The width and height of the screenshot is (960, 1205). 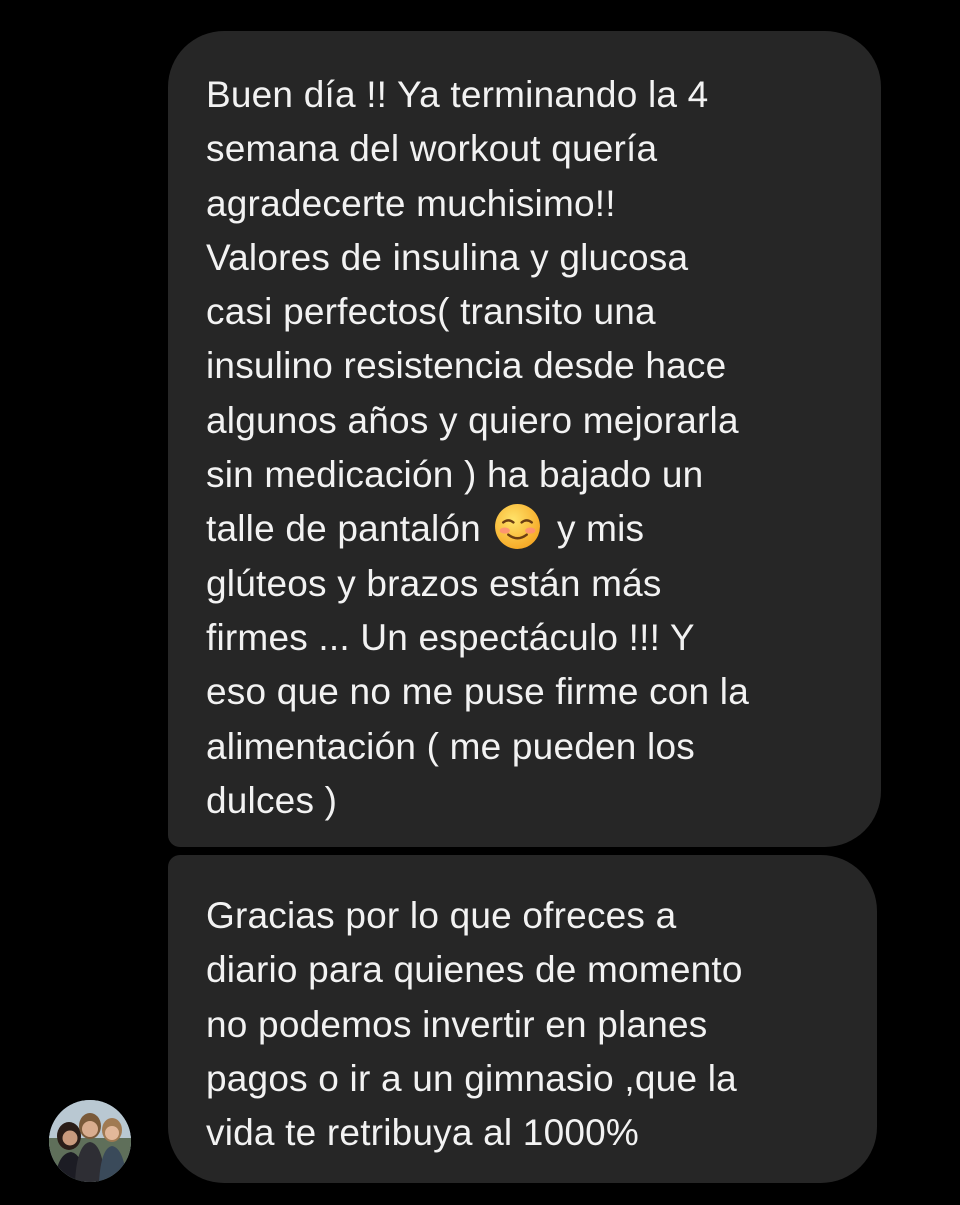 What do you see at coordinates (447, 257) in the screenshot?
I see `message-line: Valores de insulina y glucosa` at bounding box center [447, 257].